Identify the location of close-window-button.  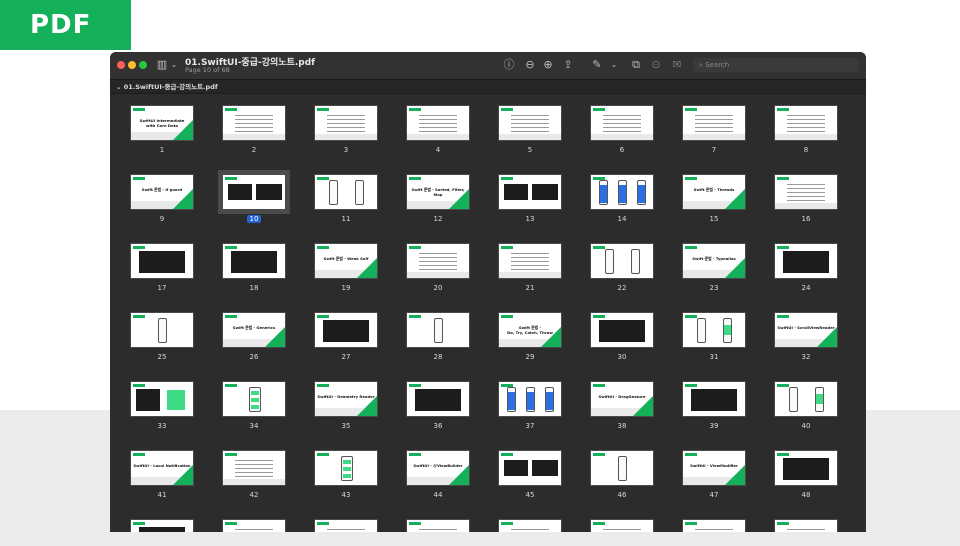
(121, 65).